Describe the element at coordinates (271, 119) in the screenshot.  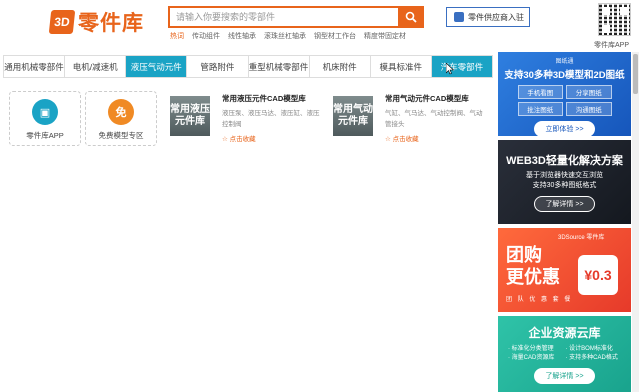
I see `card-description: 液压泵、液压马达、液压缸、液压控制阀` at that location.